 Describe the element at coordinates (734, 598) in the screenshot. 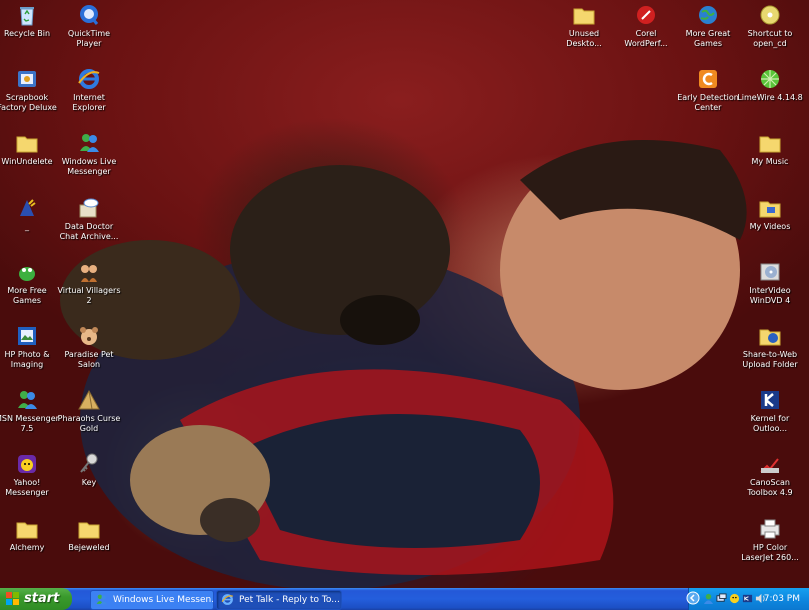

I see `tray-yahoo-icon` at that location.